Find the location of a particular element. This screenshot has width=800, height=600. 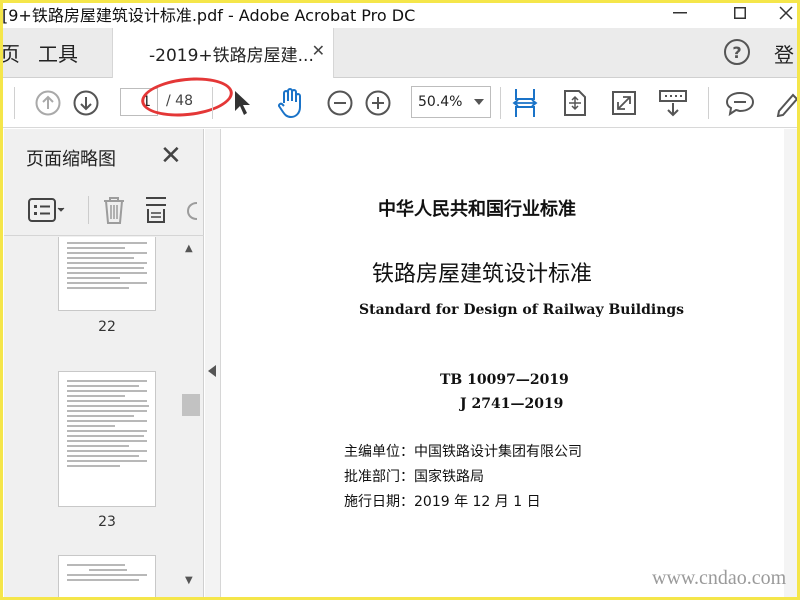

arrow-down-icon is located at coordinates (86, 103).